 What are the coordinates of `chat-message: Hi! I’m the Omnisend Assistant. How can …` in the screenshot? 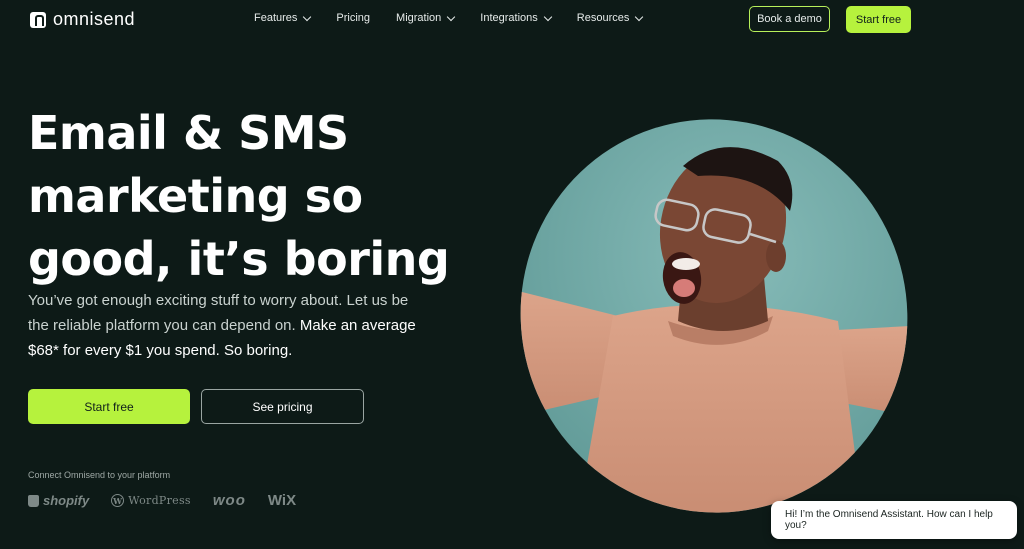 It's located at (889, 520).